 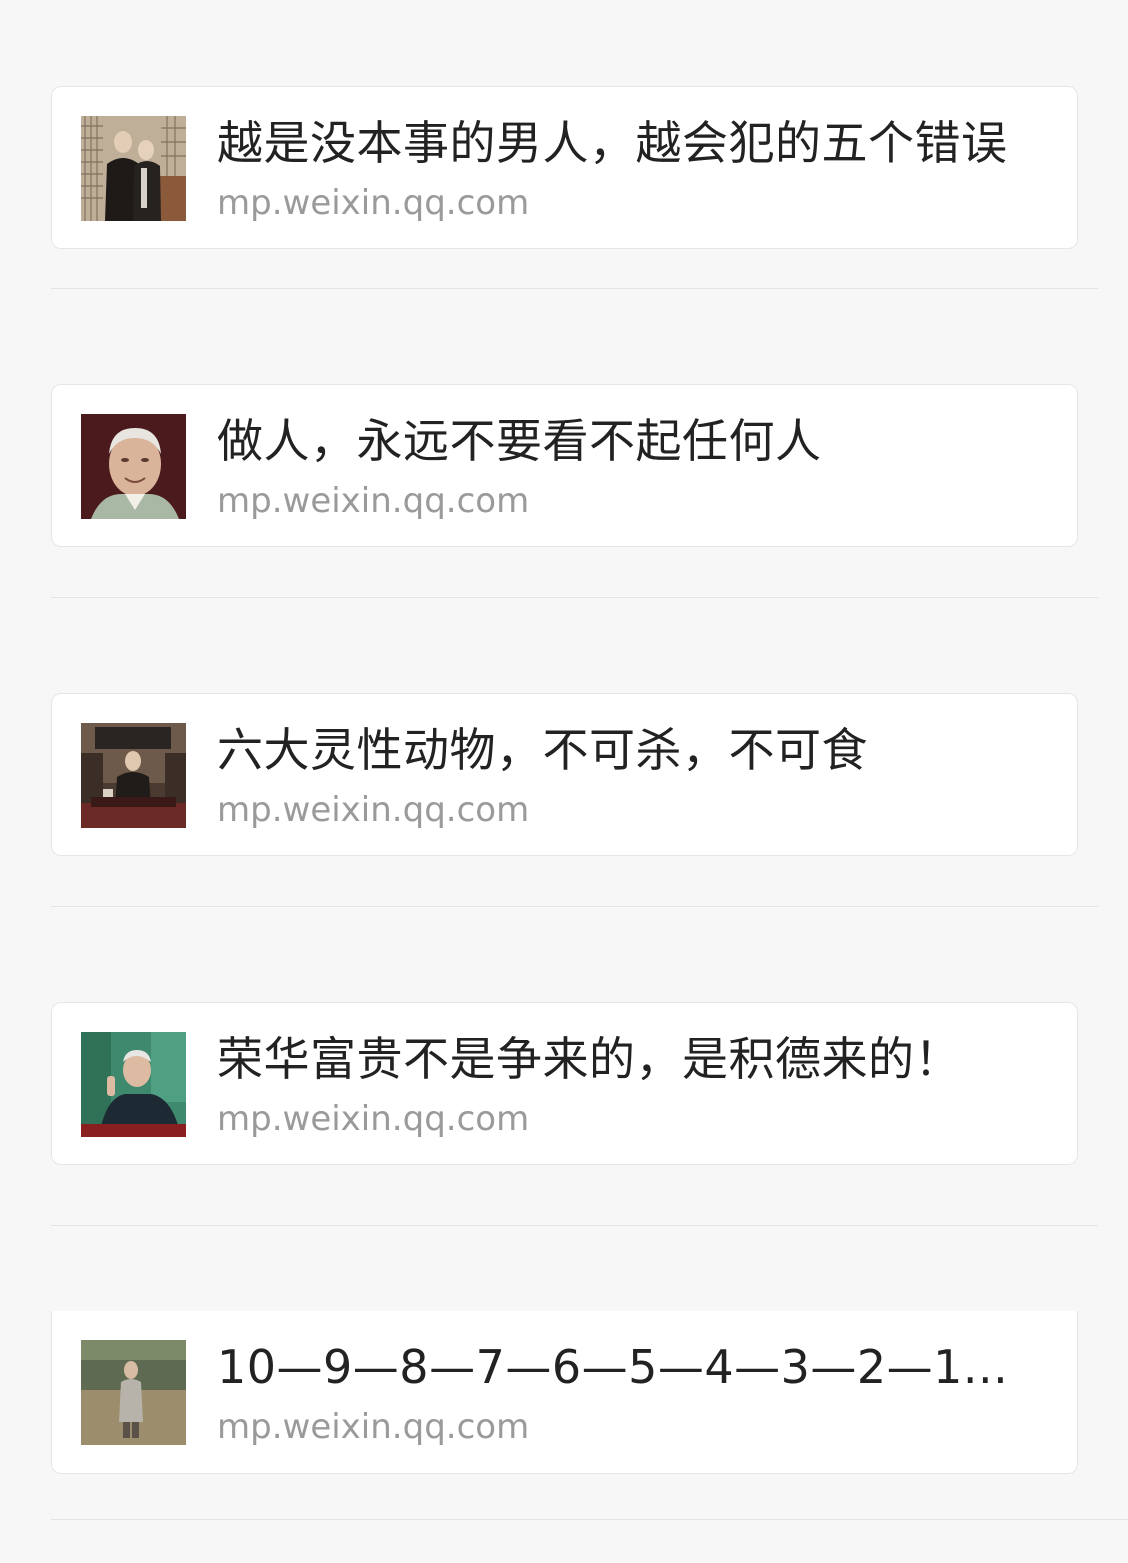 I want to click on article-card: 做人，永远不要看不起任何人 mp.weixin.qq.com, so click(x=564, y=465).